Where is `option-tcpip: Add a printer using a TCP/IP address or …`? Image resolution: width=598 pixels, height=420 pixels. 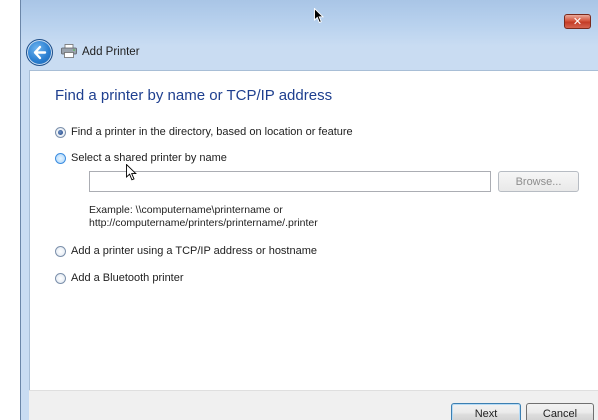
option-tcpip: Add a printer using a TCP/IP address or … is located at coordinates (186, 251).